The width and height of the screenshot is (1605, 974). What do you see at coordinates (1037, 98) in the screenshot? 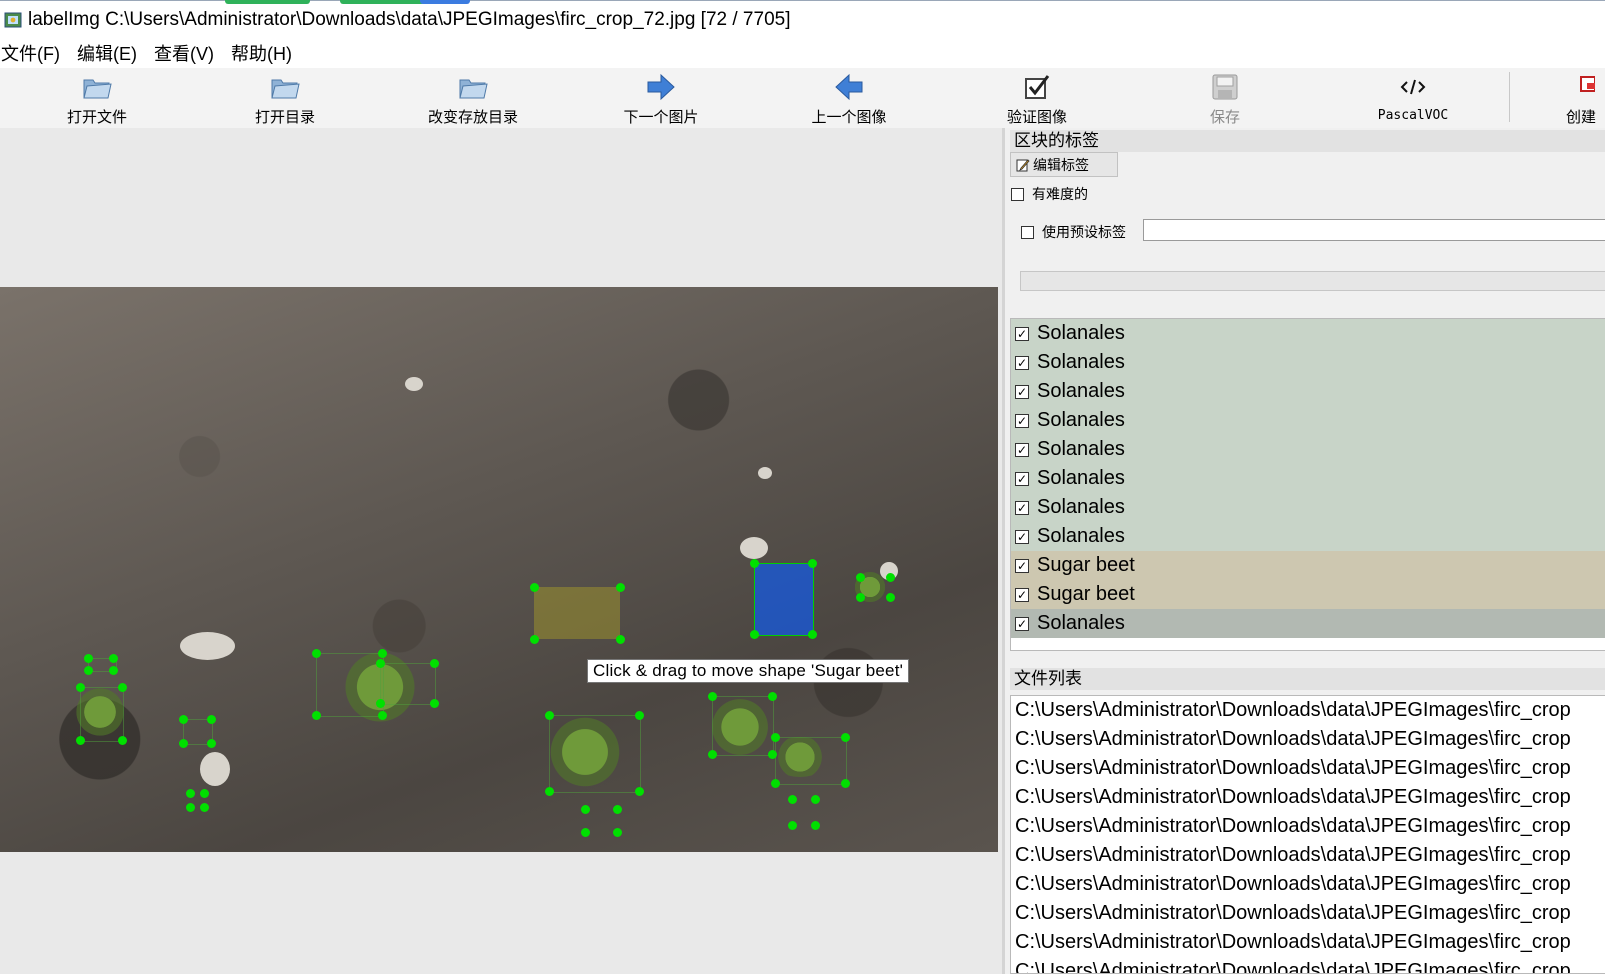
I see `verify-image-button: 验证图像` at bounding box center [1037, 98].